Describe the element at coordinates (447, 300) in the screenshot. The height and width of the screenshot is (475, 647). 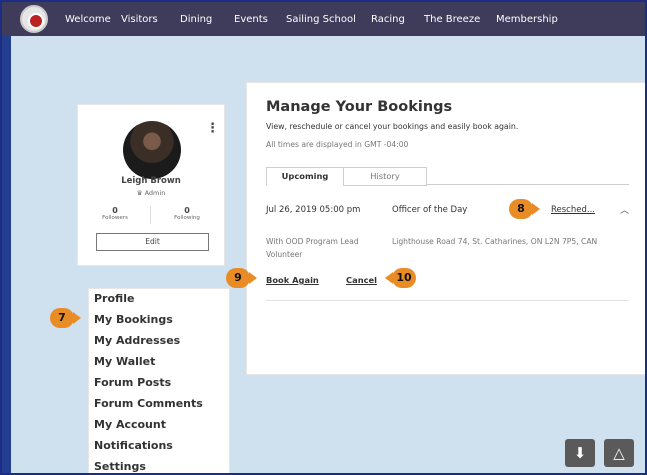
I see `booking-divider` at that location.